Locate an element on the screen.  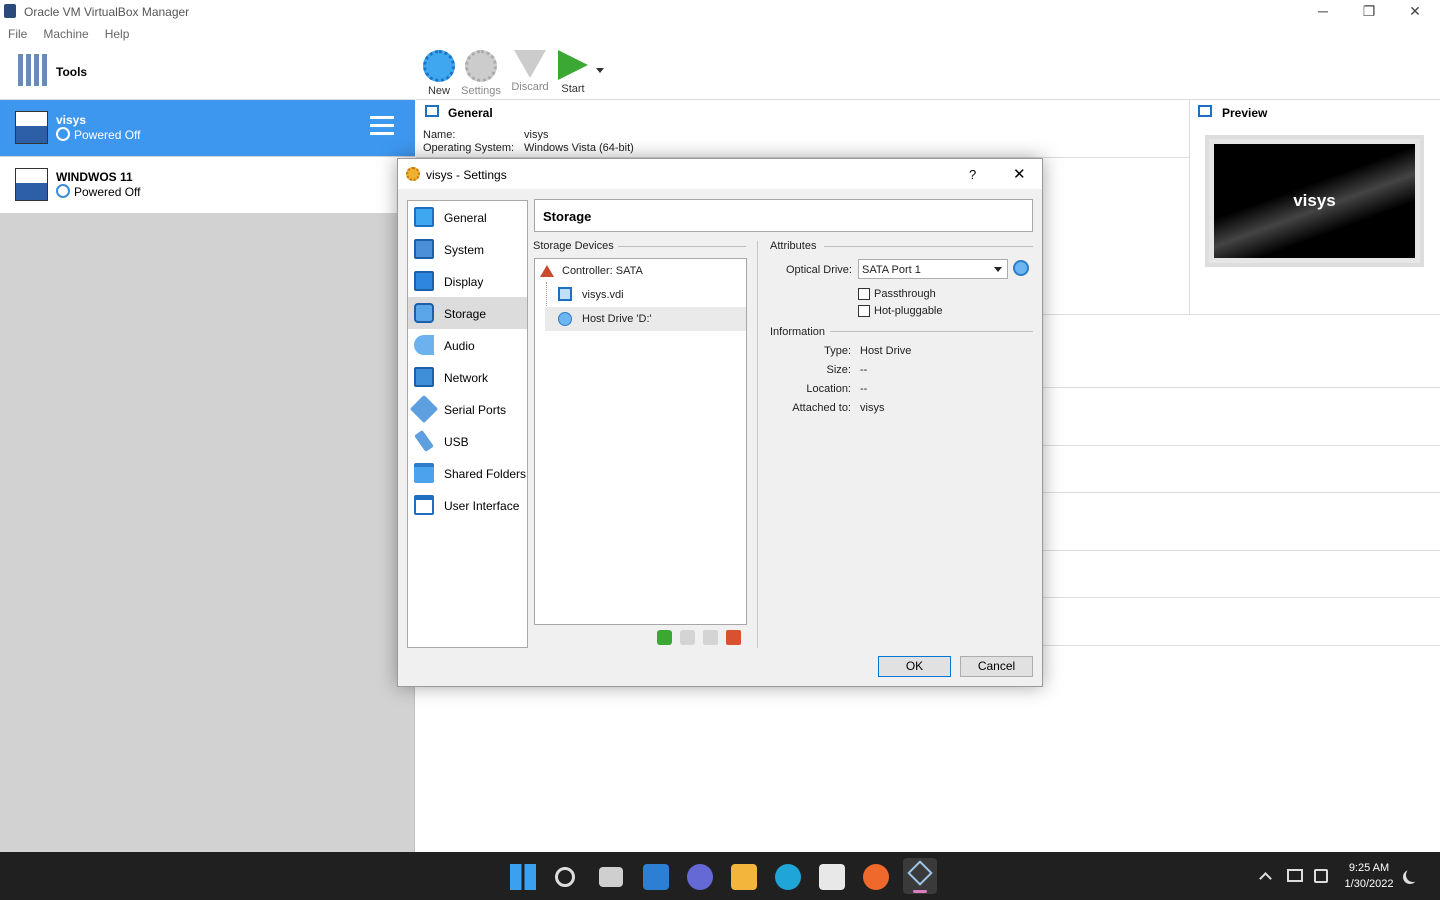
vm-state: Powered Off is located at coordinates (107, 192).